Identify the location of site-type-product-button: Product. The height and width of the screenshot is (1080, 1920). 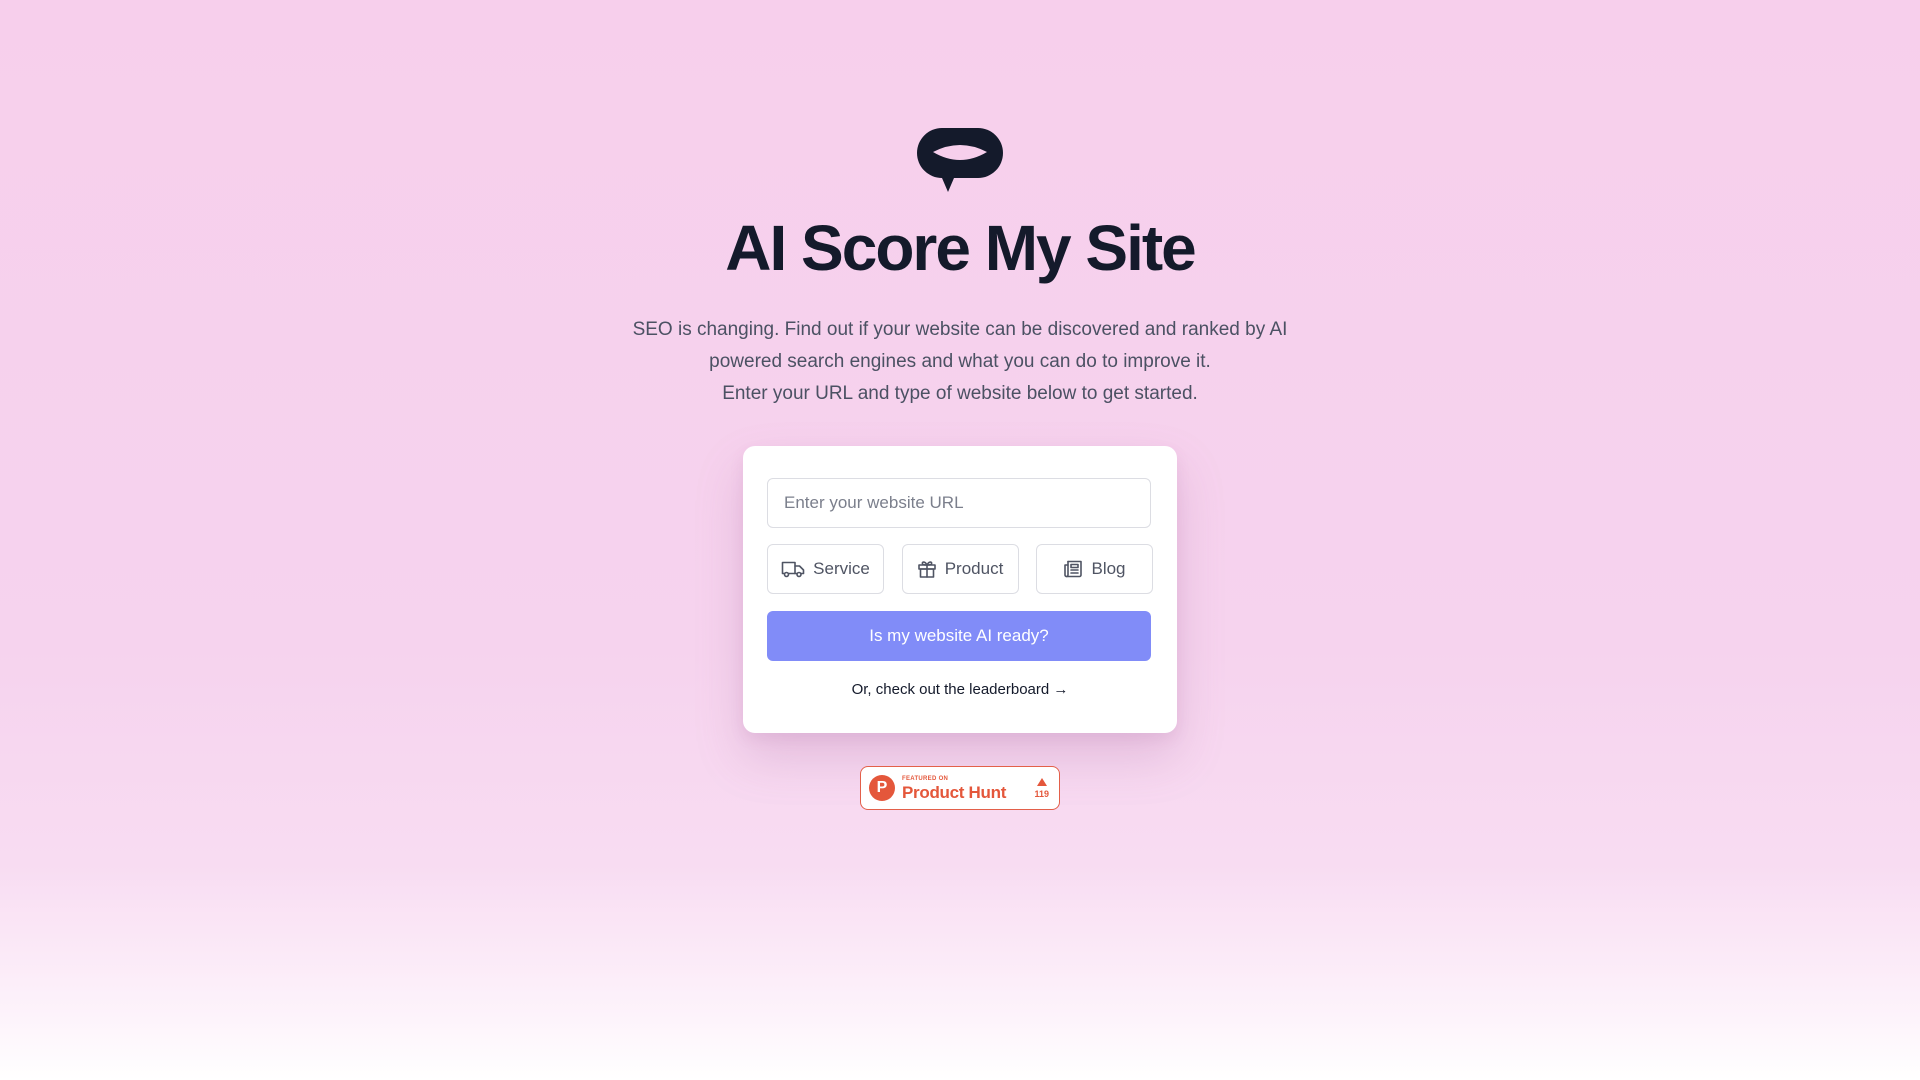
(960, 569).